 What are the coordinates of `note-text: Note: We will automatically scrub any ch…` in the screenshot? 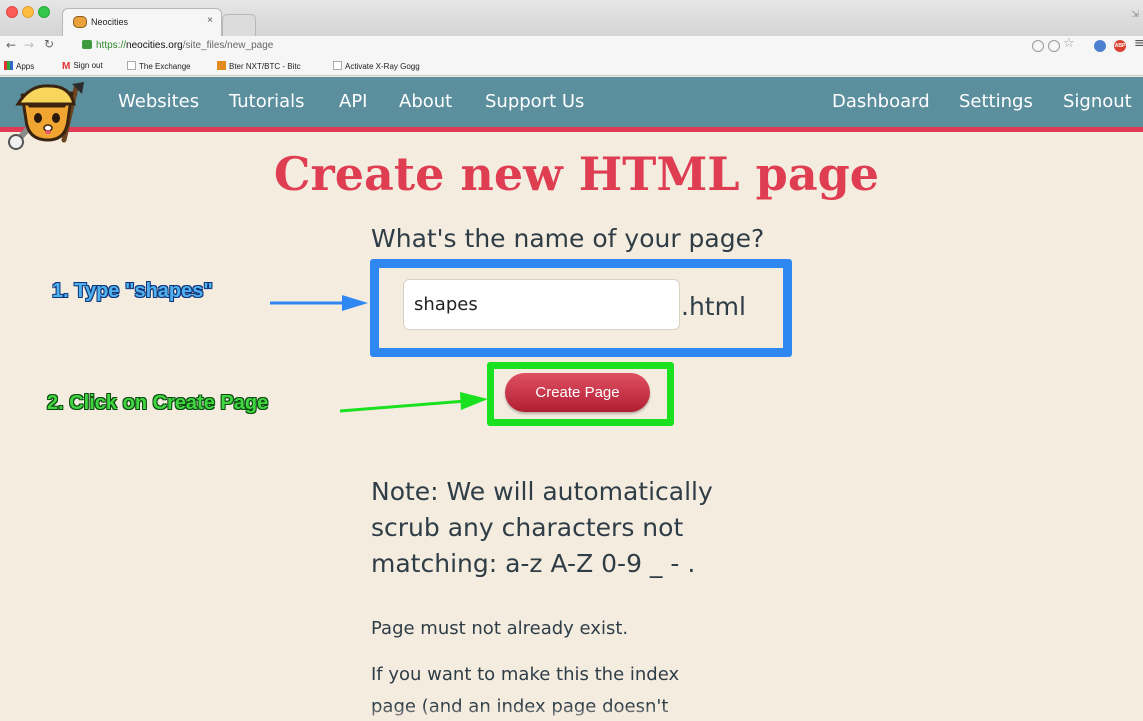 It's located at (542, 527).